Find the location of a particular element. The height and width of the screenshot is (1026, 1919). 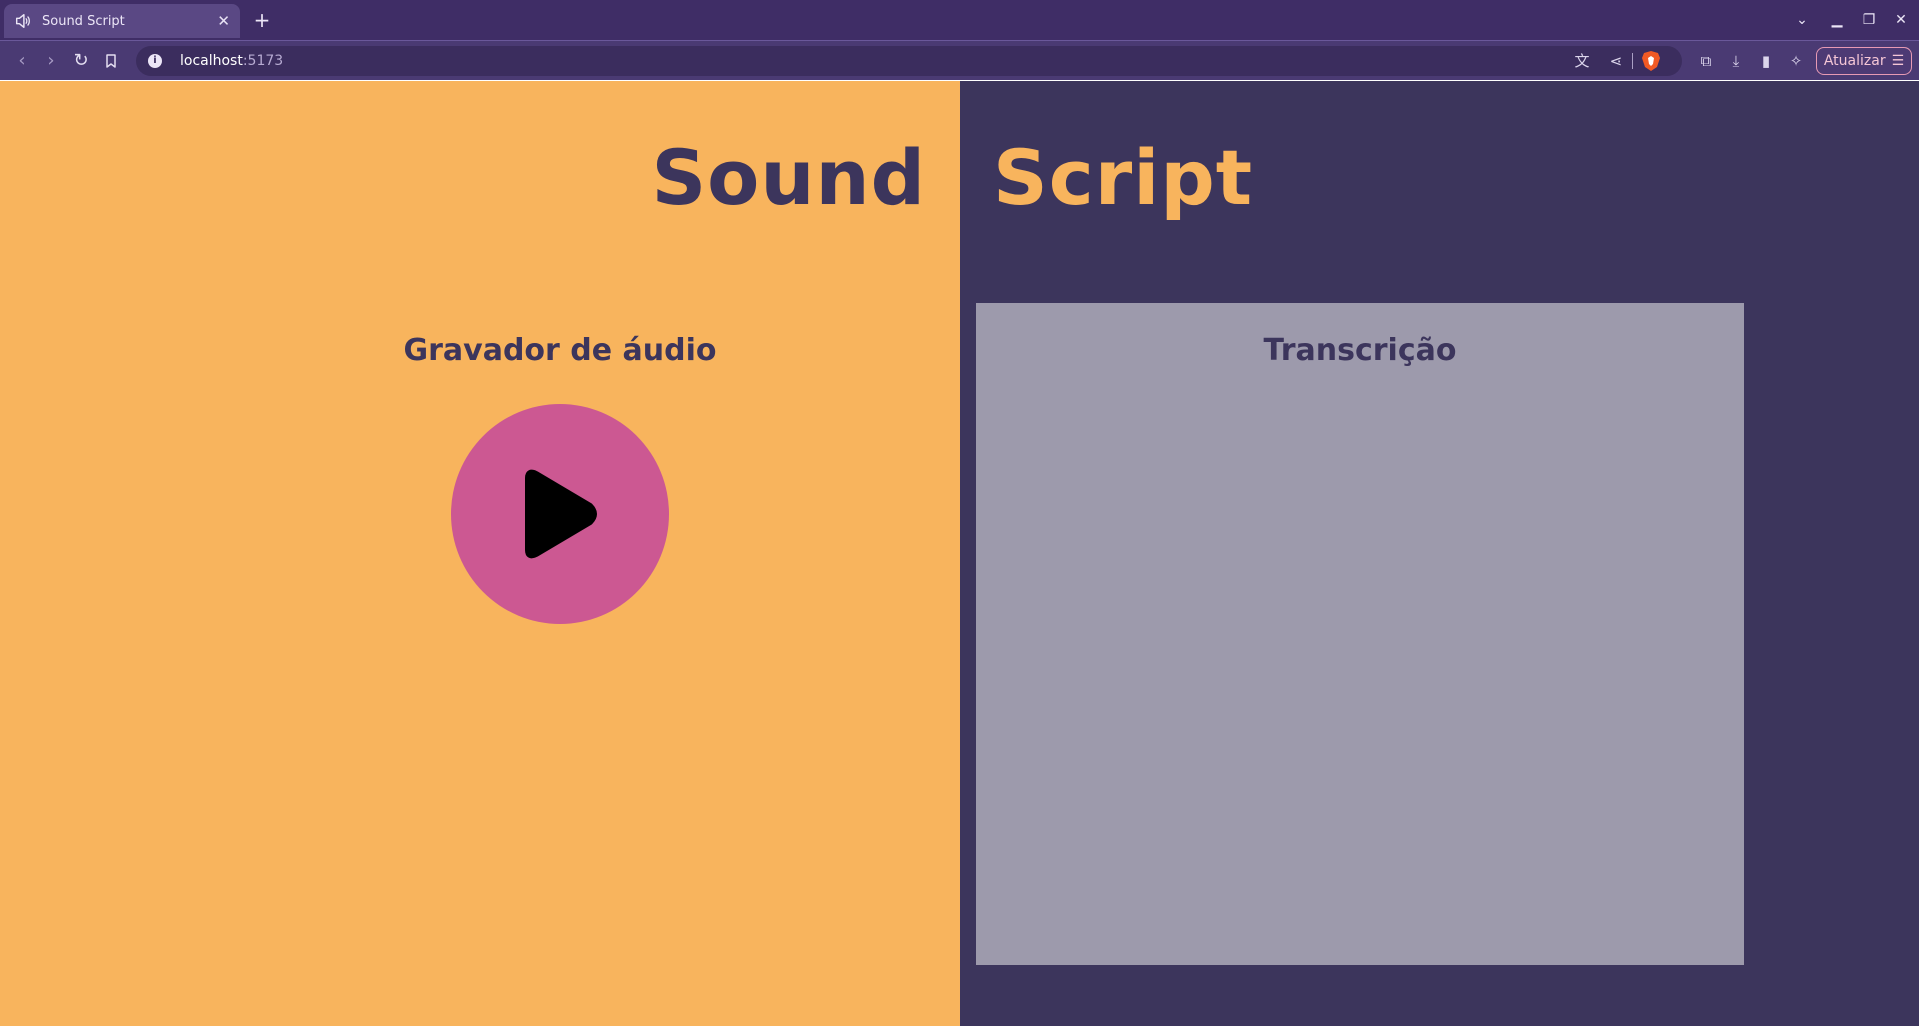

extensions-icon: ⧉ is located at coordinates (1706, 61).